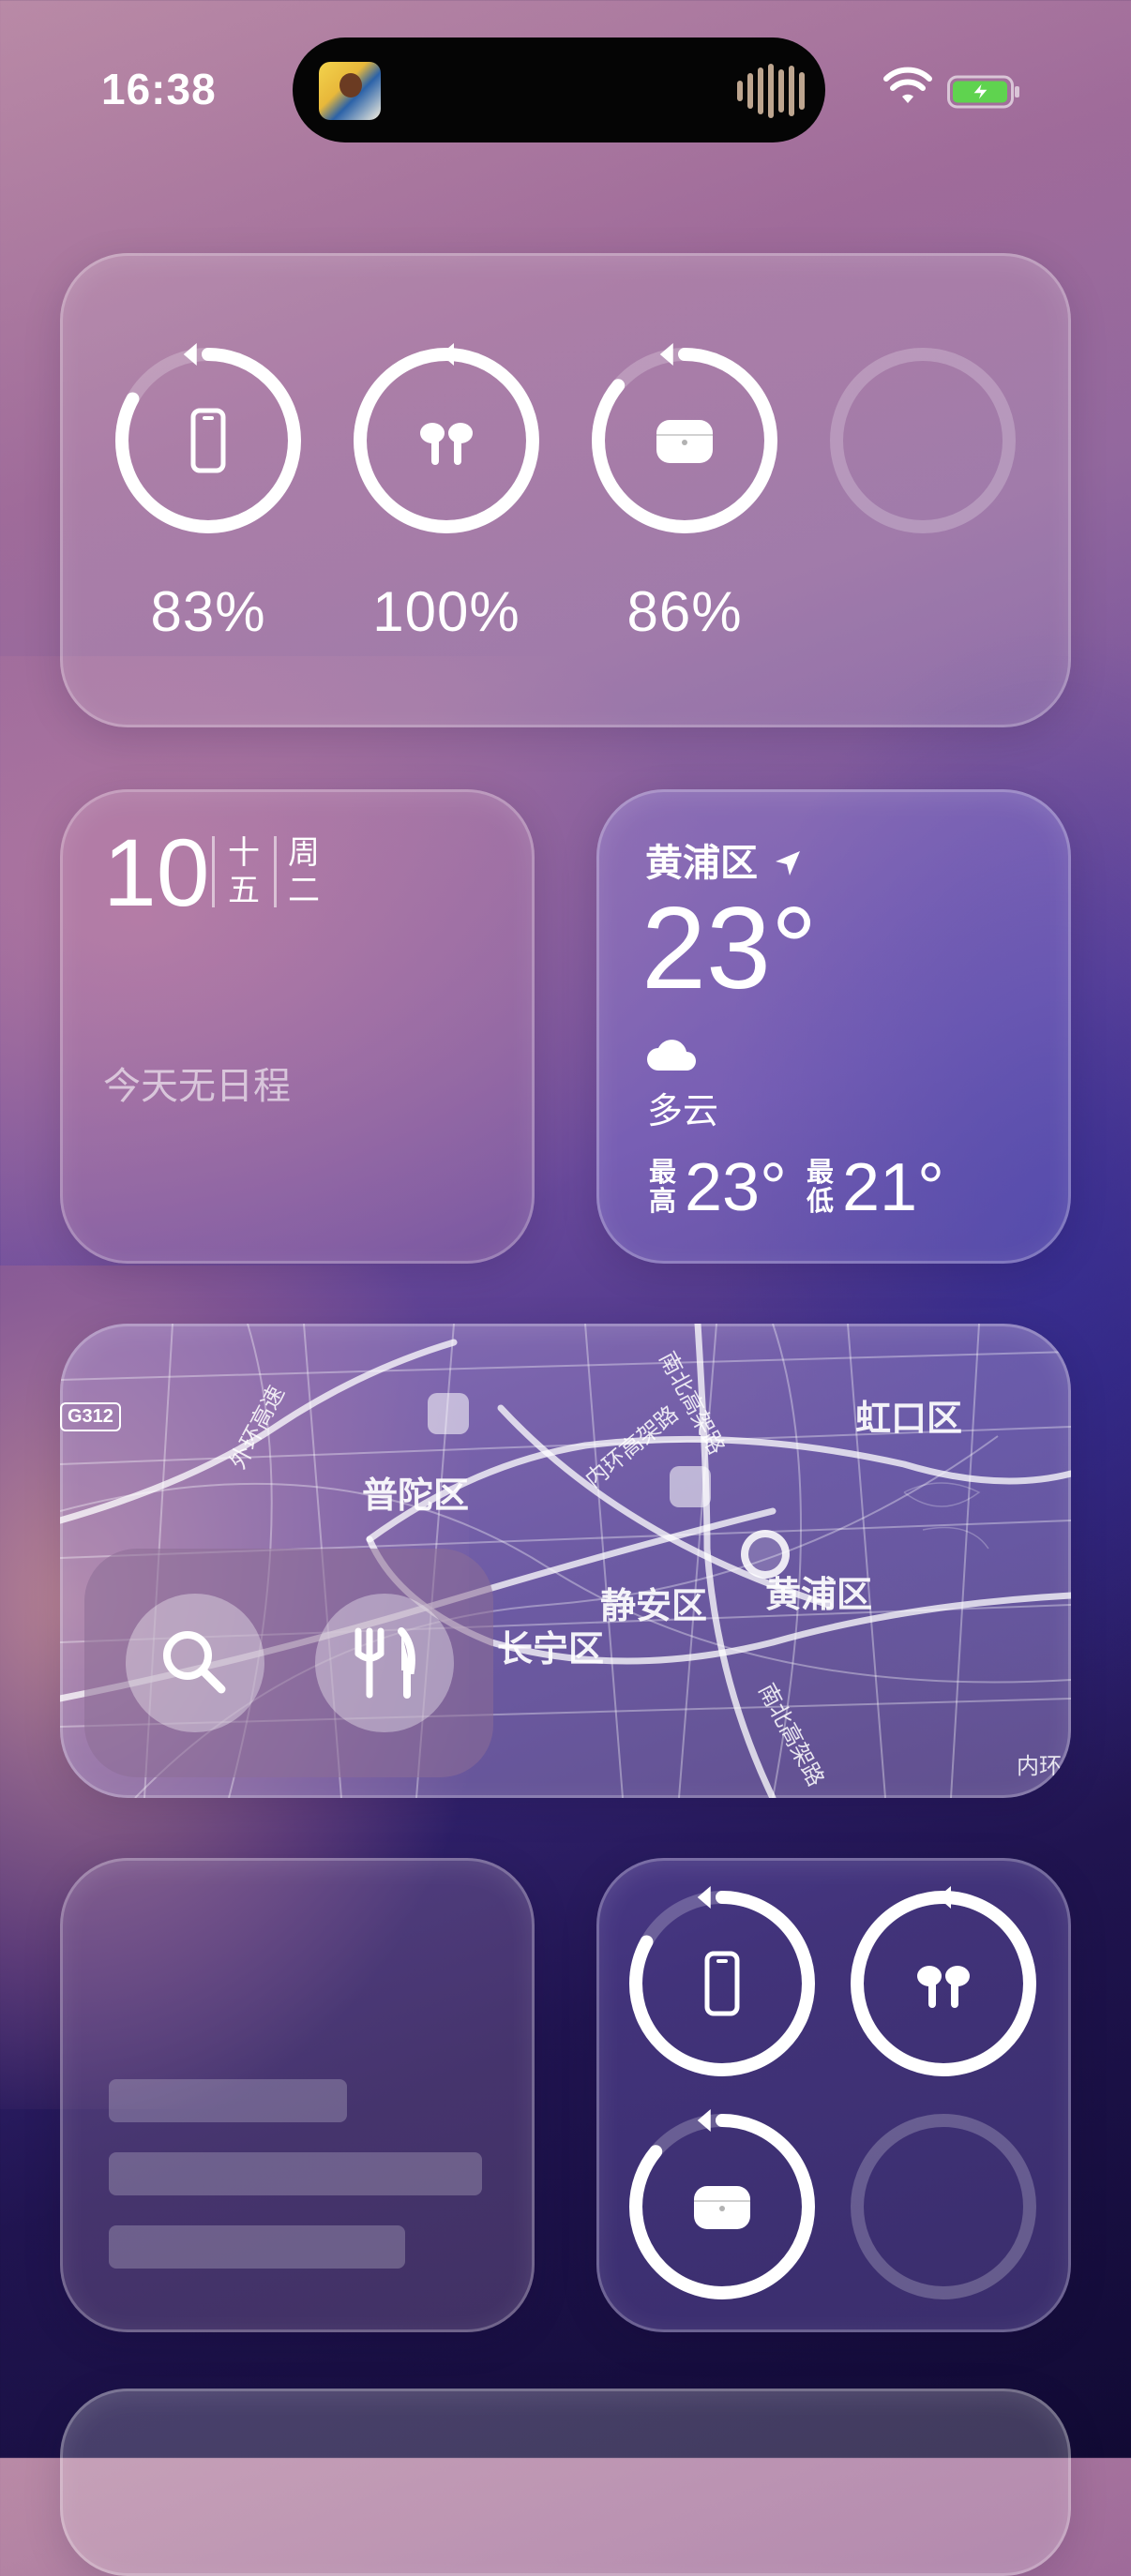 This screenshot has height=2576, width=1131. I want to click on weather-condition: 多云, so click(683, 1111).